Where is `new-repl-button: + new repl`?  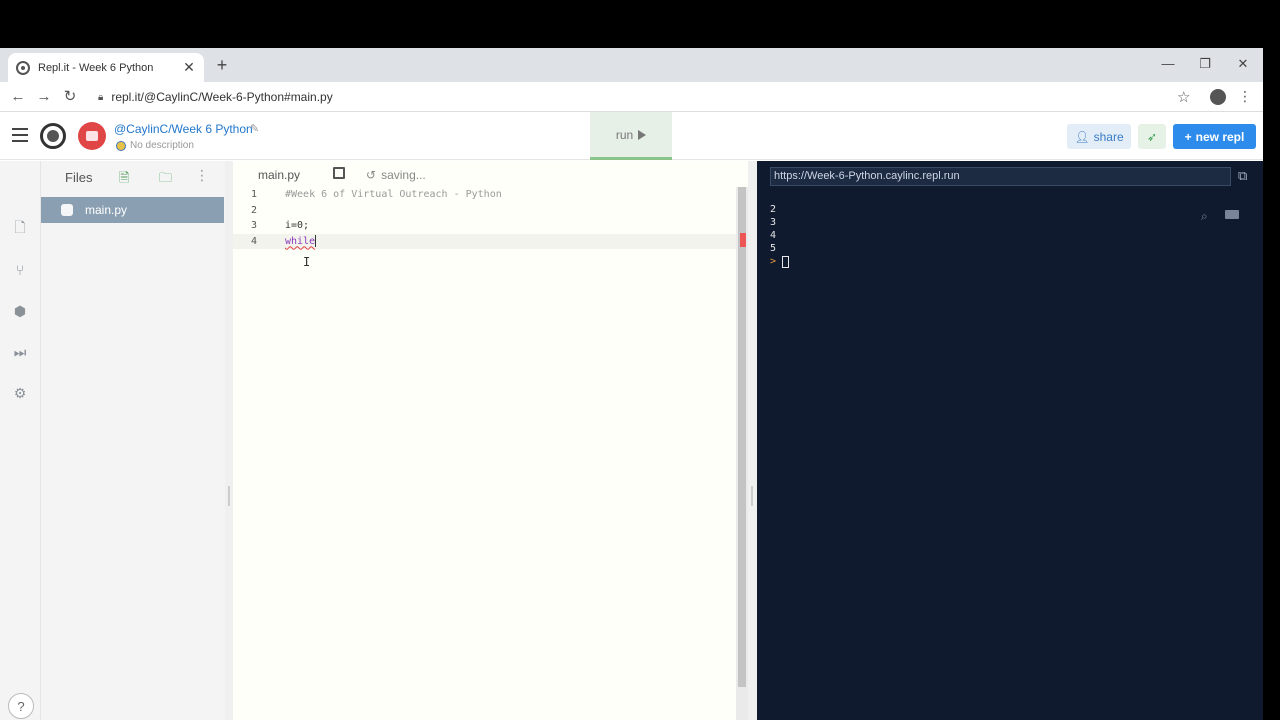 new-repl-button: + new repl is located at coordinates (1214, 136).